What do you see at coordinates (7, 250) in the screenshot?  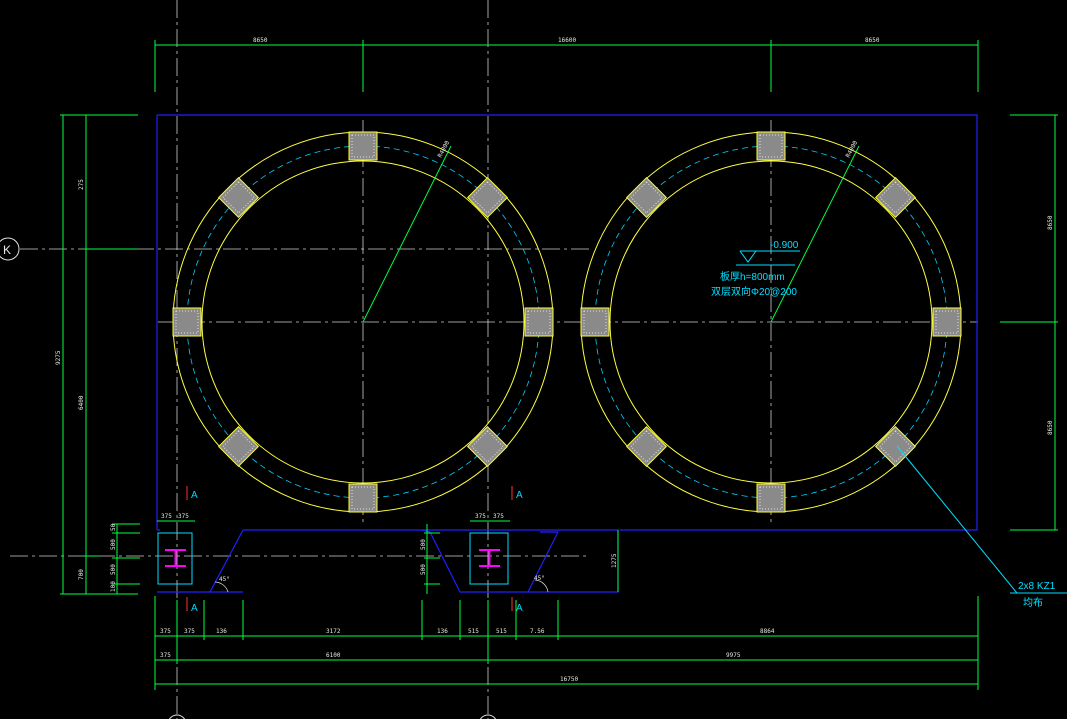 I see `axis-bubble-label: K` at bounding box center [7, 250].